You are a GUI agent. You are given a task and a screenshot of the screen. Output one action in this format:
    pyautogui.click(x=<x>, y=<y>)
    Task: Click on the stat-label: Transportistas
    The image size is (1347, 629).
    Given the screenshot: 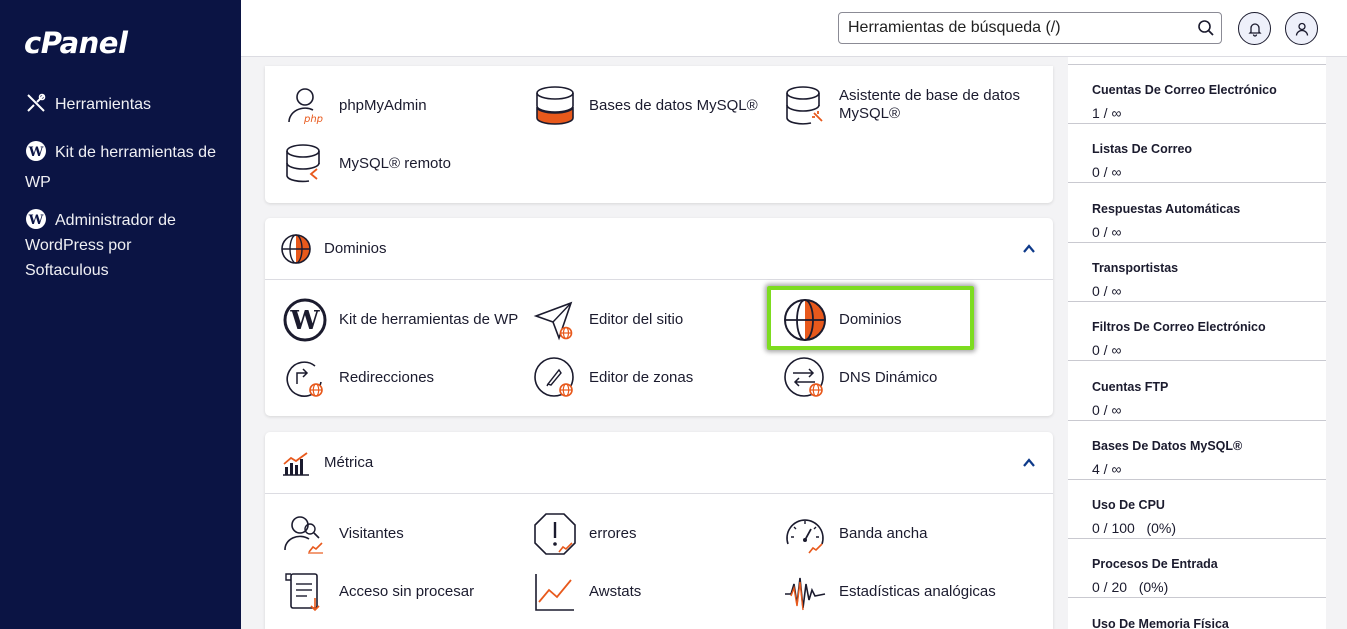 What is the action you would take?
    pyautogui.click(x=1135, y=267)
    